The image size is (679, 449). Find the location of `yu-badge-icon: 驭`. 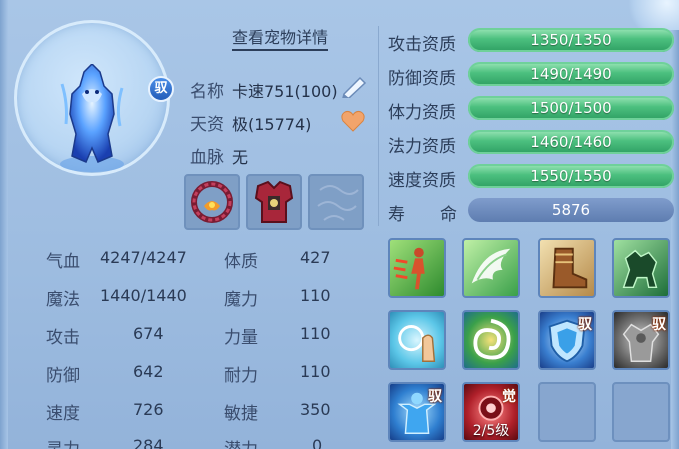

yu-badge-icon: 驭 is located at coordinates (161, 89).